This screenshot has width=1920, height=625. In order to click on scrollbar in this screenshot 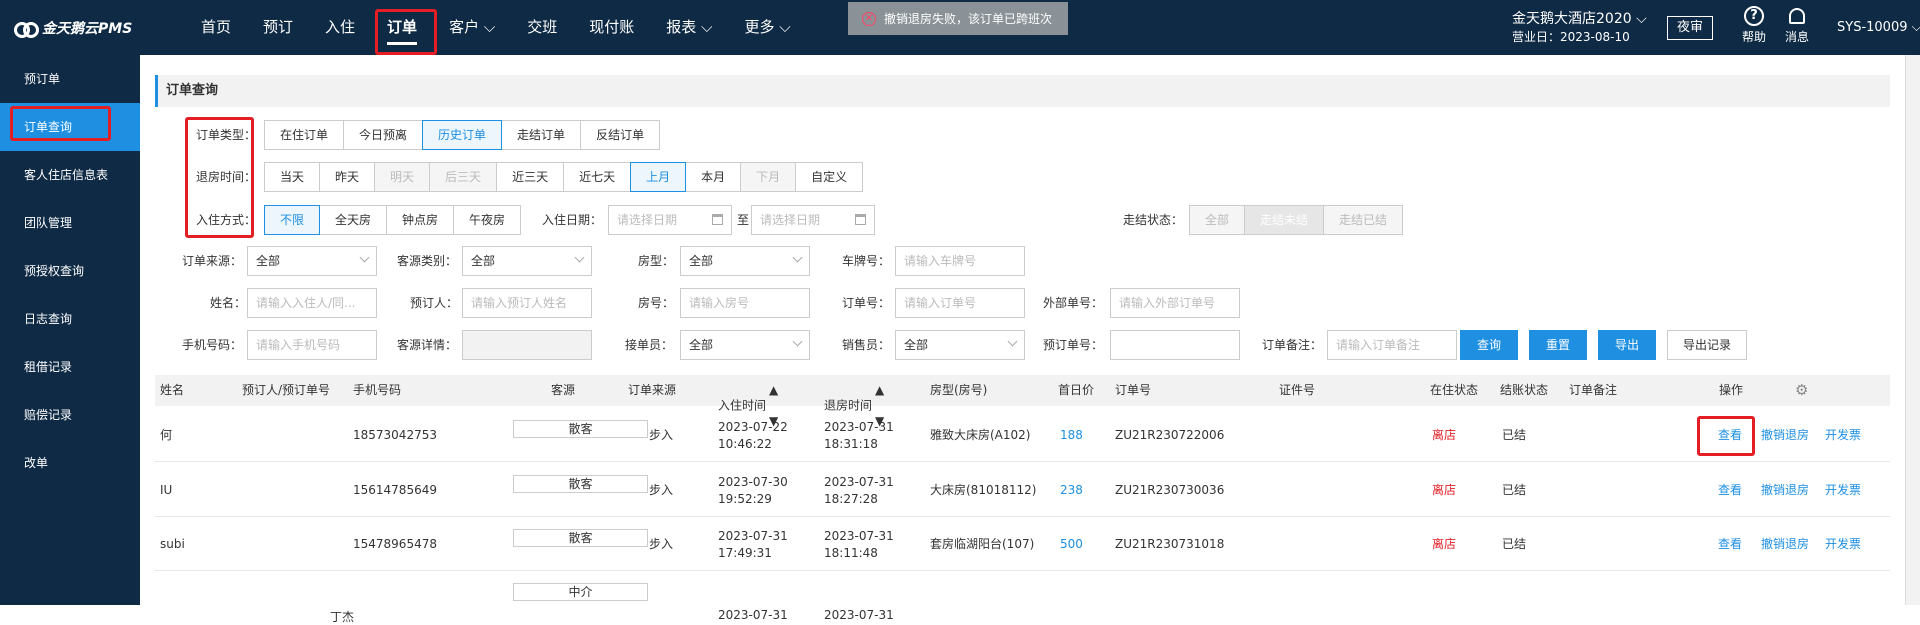, I will do `click(1912, 330)`.